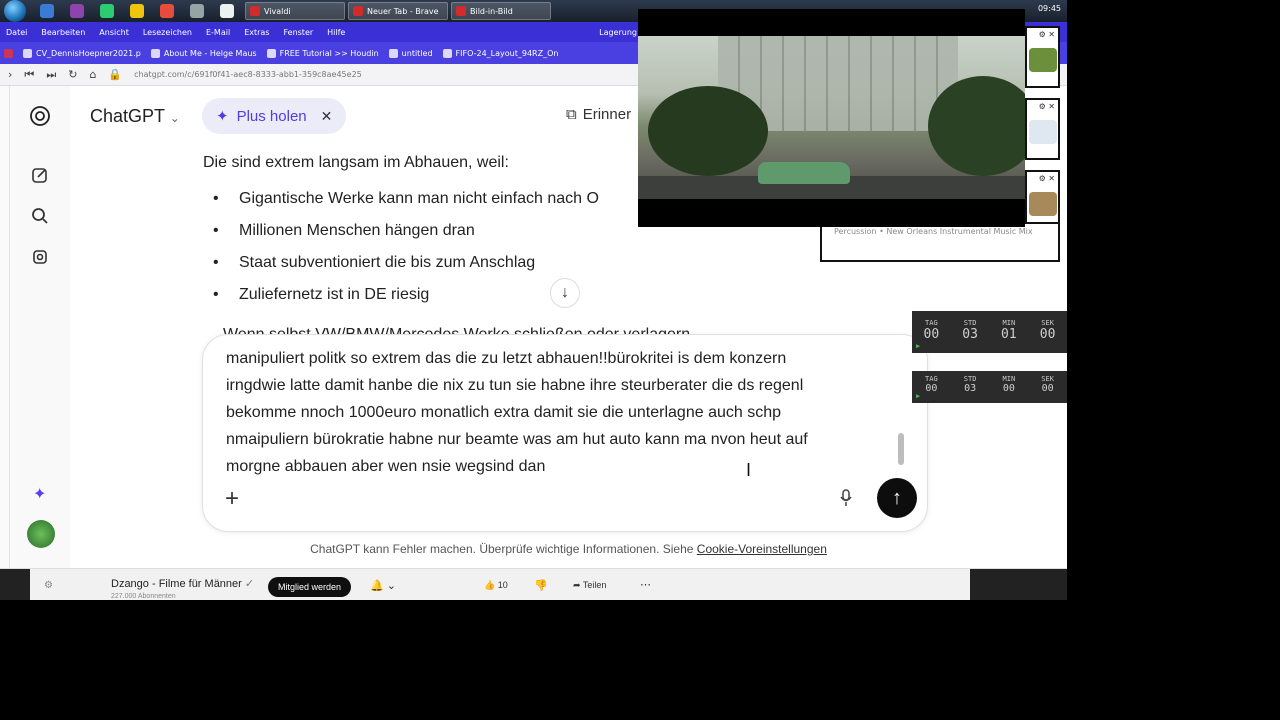 This screenshot has height=720, width=1280. What do you see at coordinates (417, 53) in the screenshot?
I see `bookmark-label: untitled` at bounding box center [417, 53].